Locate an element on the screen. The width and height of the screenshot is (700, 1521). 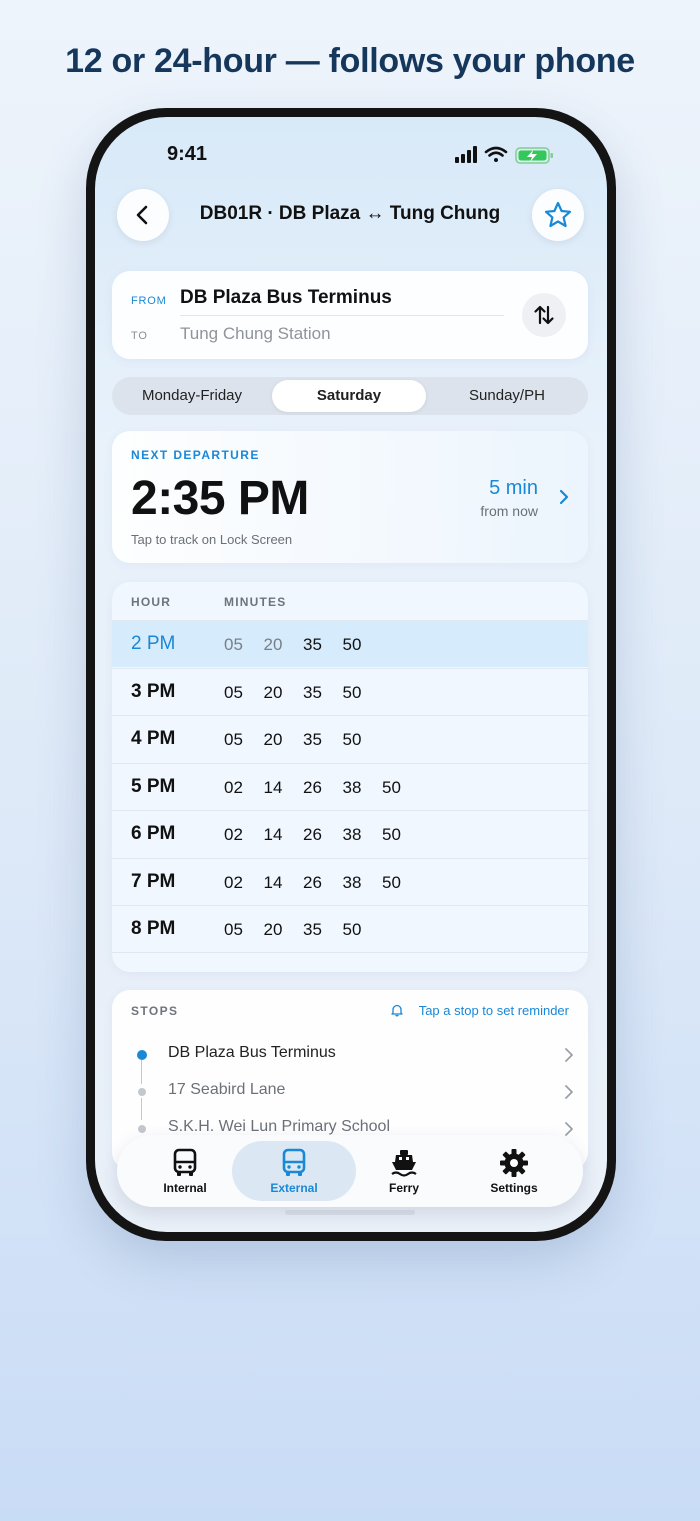
signal-icon is located at coordinates (466, 154).